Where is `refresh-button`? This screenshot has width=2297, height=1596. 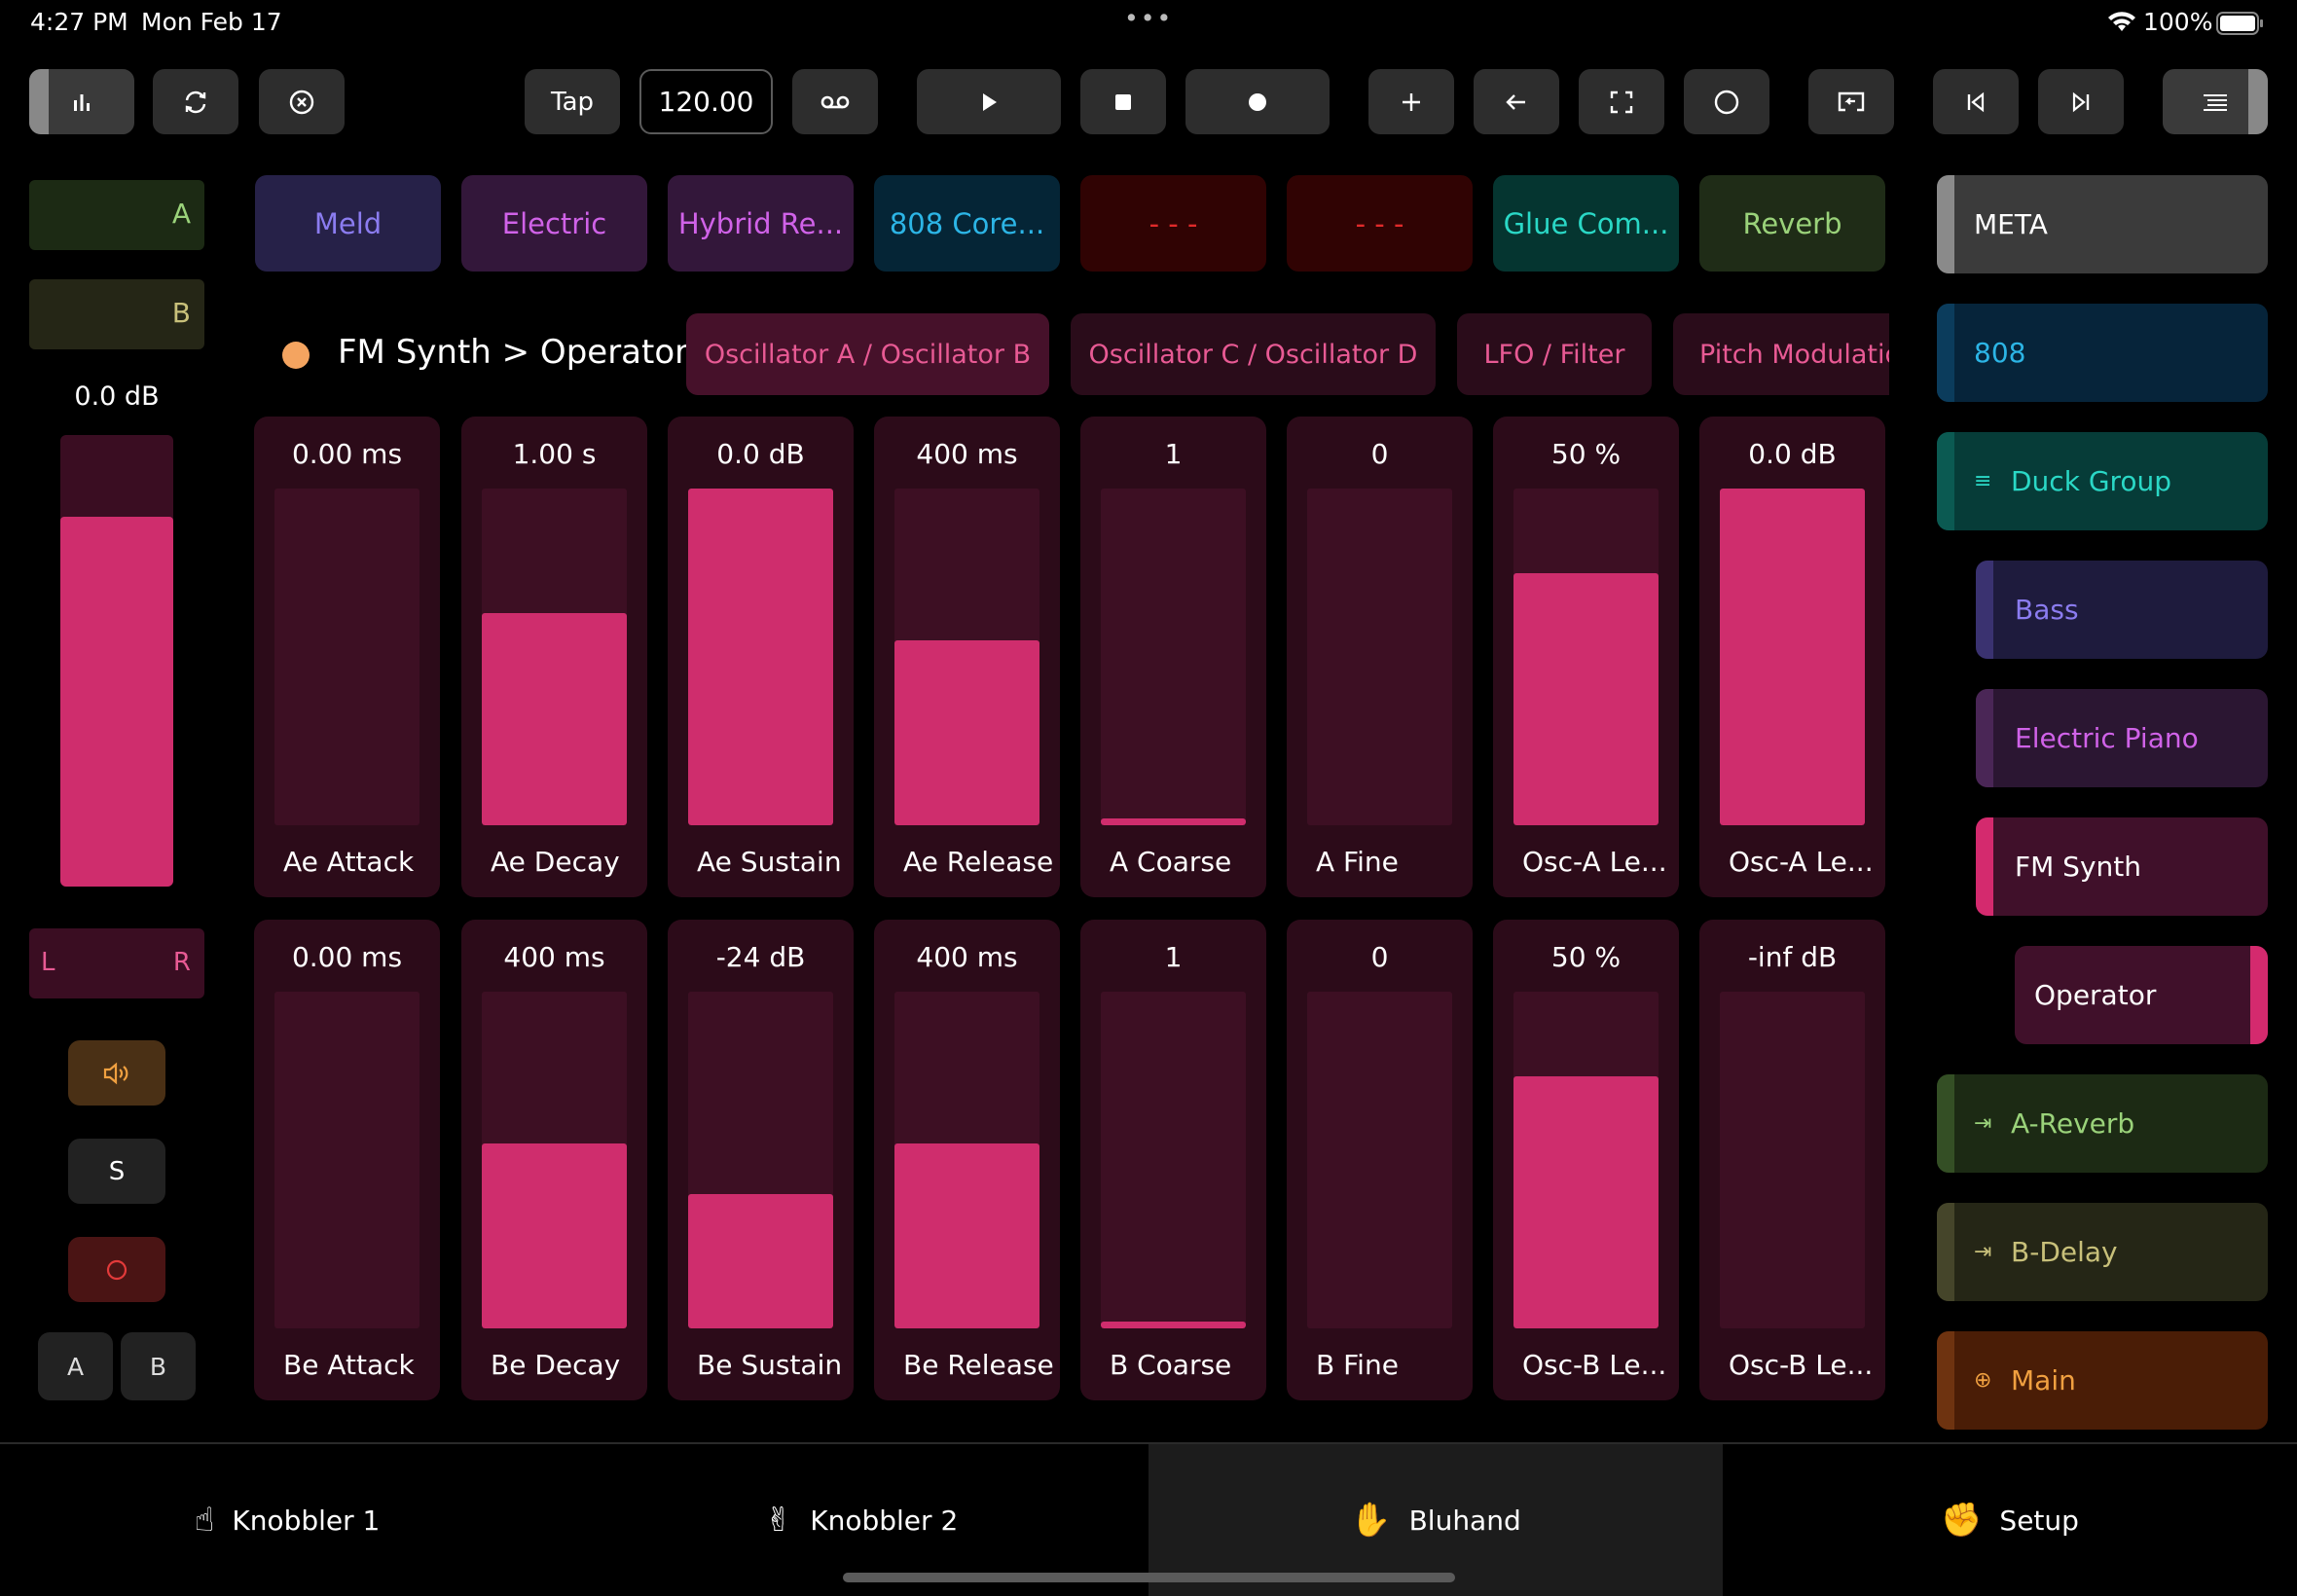
refresh-button is located at coordinates (195, 101).